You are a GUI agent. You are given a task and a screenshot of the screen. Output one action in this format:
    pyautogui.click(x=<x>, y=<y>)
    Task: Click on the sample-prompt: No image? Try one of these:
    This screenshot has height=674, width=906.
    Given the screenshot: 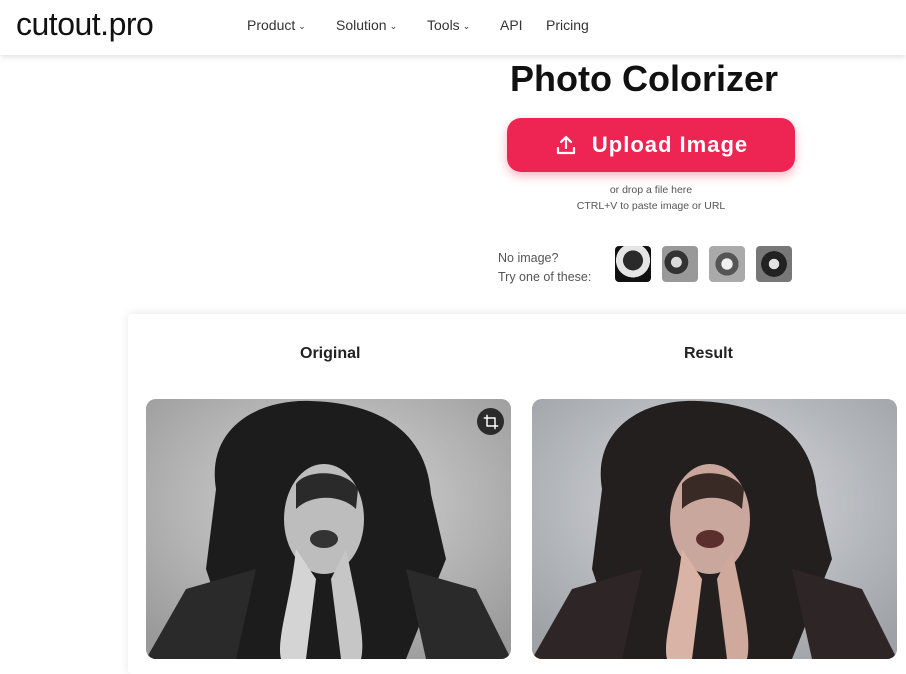 What is the action you would take?
    pyautogui.click(x=544, y=268)
    